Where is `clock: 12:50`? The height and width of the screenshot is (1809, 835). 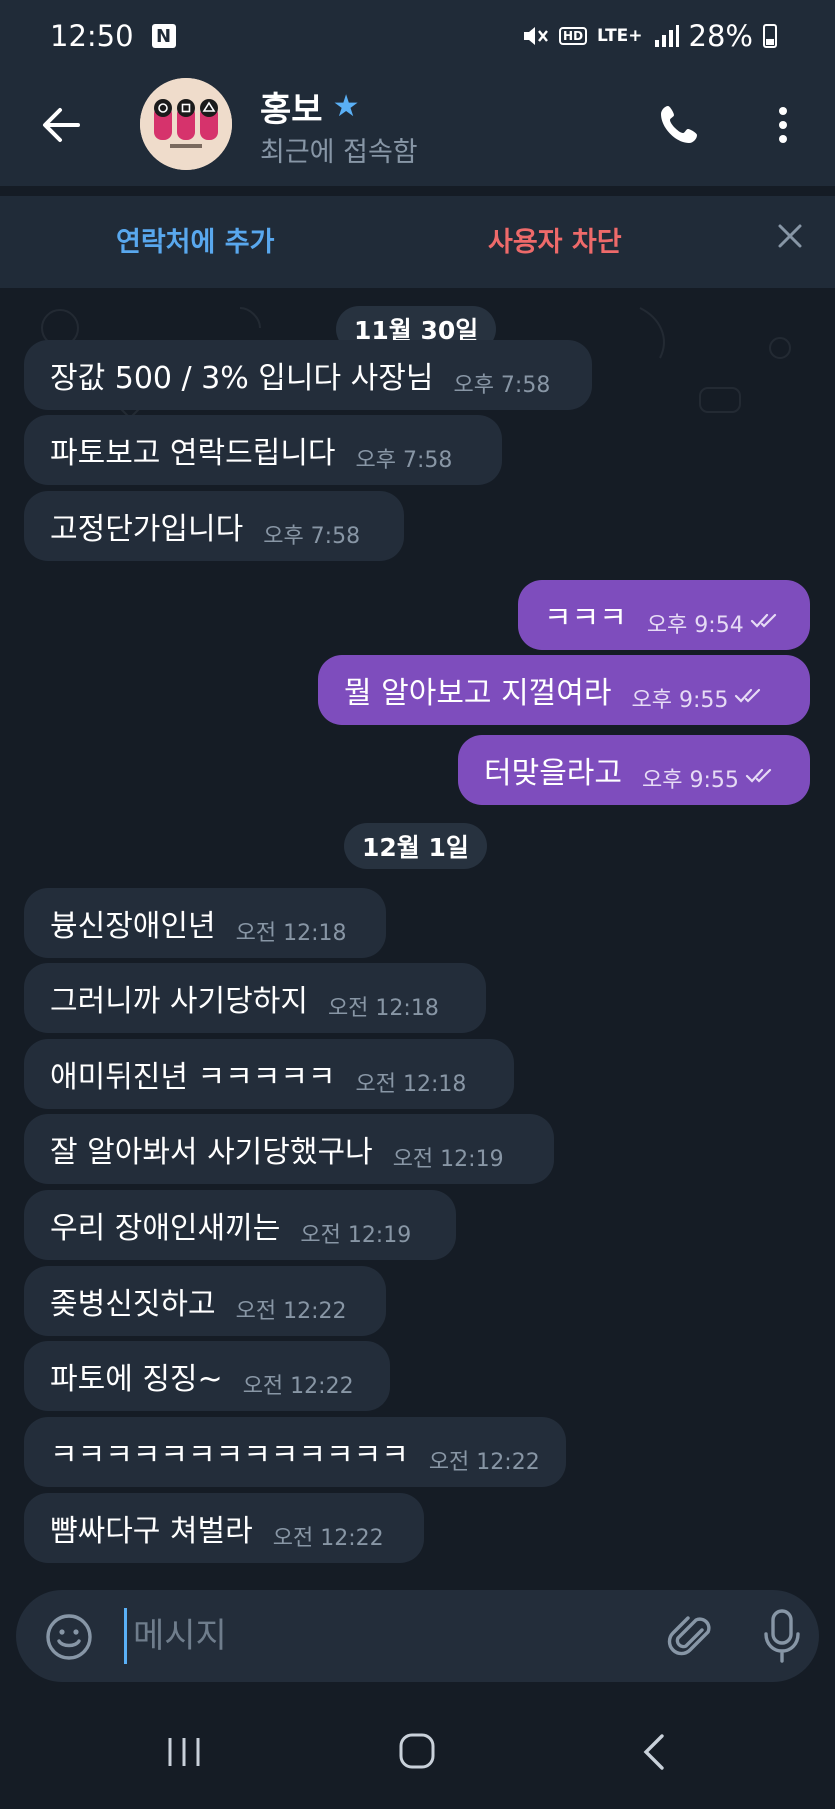
clock: 12:50 is located at coordinates (92, 36).